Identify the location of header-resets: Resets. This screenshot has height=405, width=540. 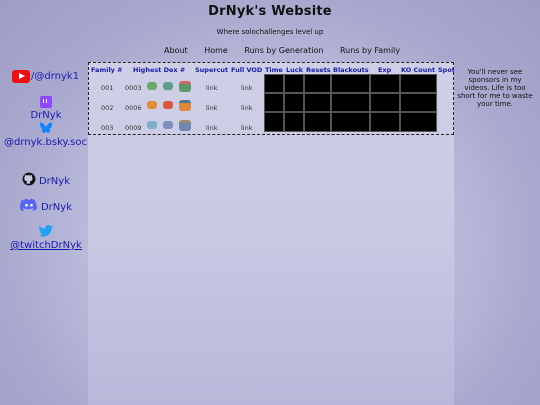
(318, 70).